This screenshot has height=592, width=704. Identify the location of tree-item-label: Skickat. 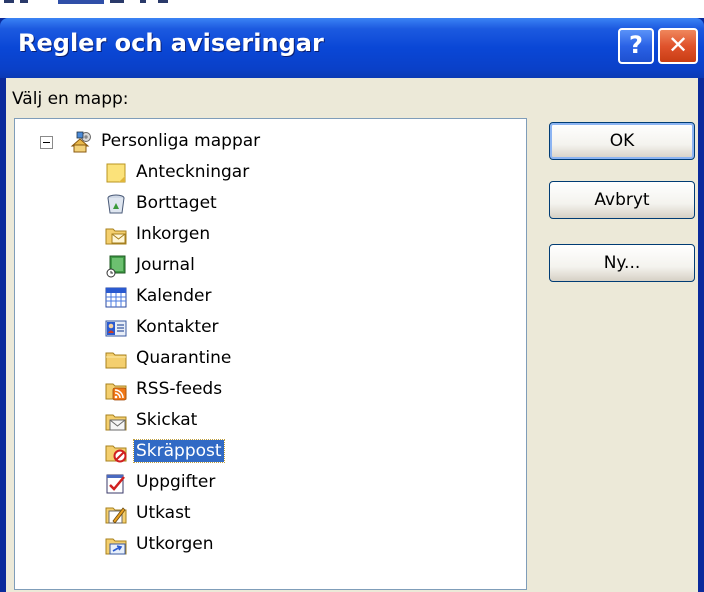
(167, 420).